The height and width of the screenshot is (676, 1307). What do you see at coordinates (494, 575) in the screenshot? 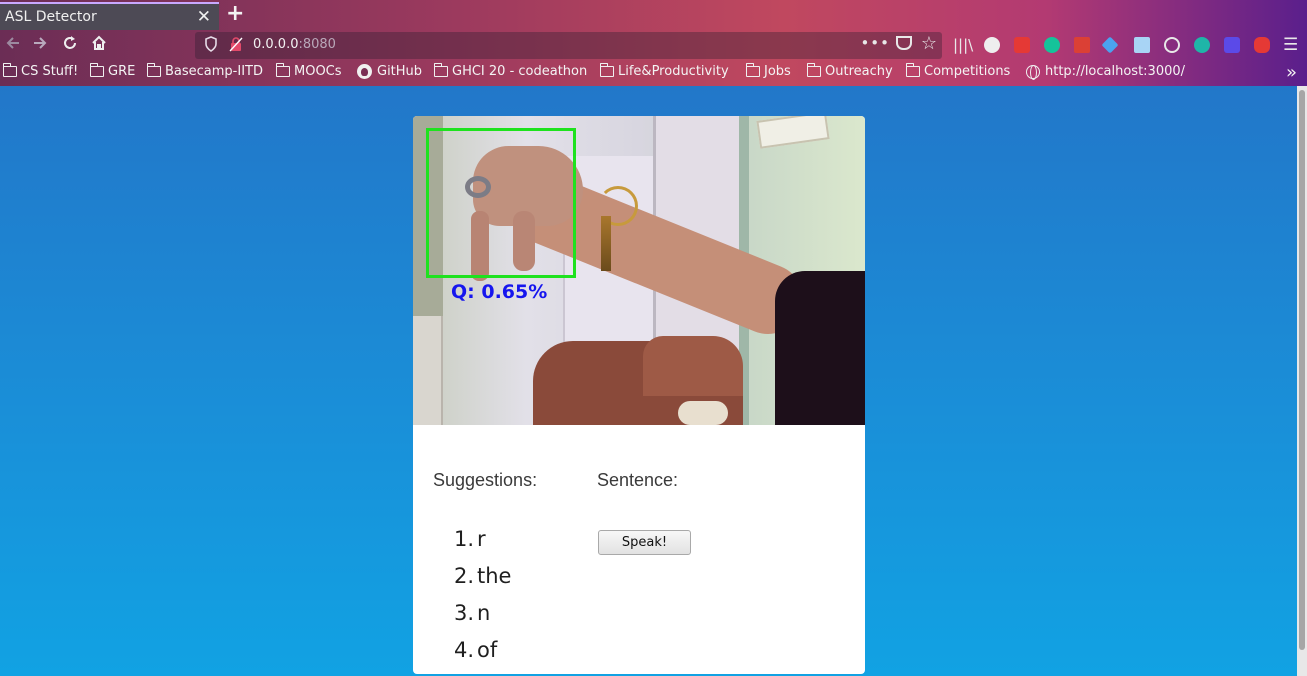
I see `suggestion-word: the` at bounding box center [494, 575].